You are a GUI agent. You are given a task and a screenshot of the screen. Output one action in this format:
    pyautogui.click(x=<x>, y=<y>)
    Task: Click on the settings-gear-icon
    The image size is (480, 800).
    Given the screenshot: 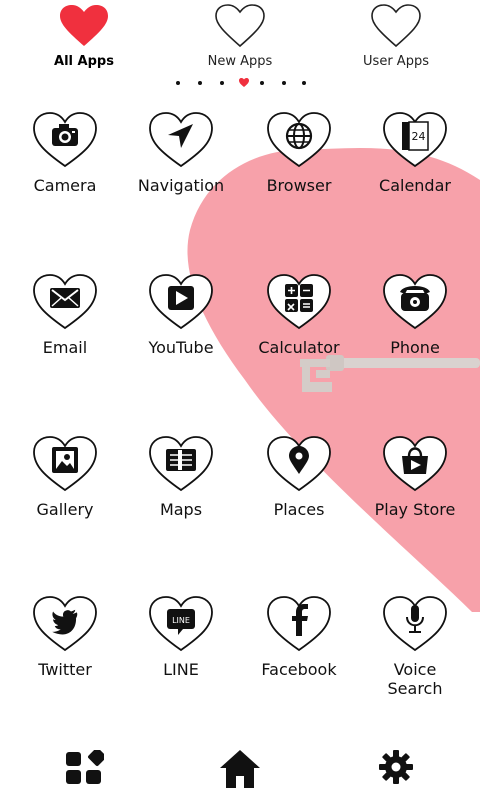 What is the action you would take?
    pyautogui.click(x=396, y=767)
    